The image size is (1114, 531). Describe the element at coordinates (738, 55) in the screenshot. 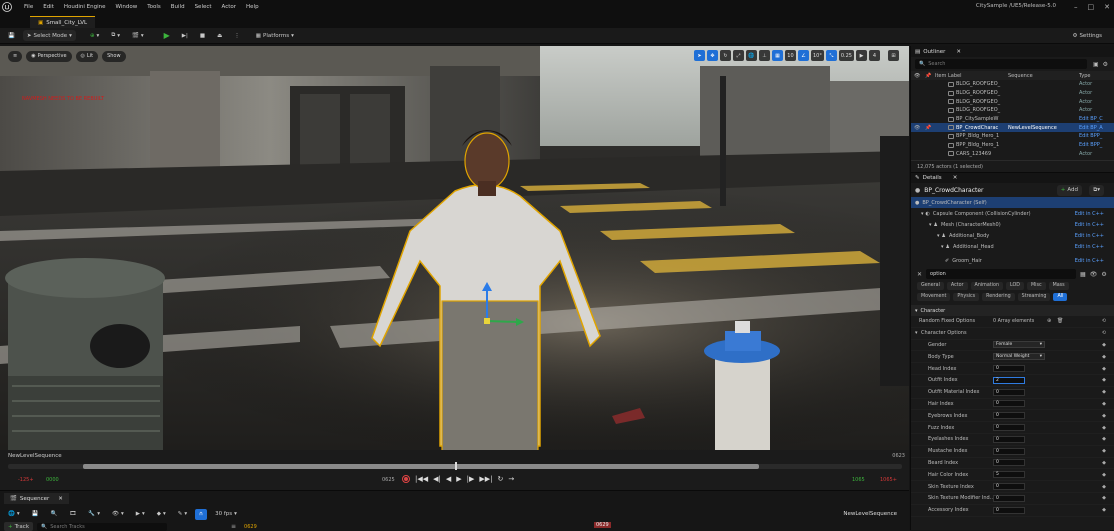

I see `scale-tool-icon: ⤢` at that location.